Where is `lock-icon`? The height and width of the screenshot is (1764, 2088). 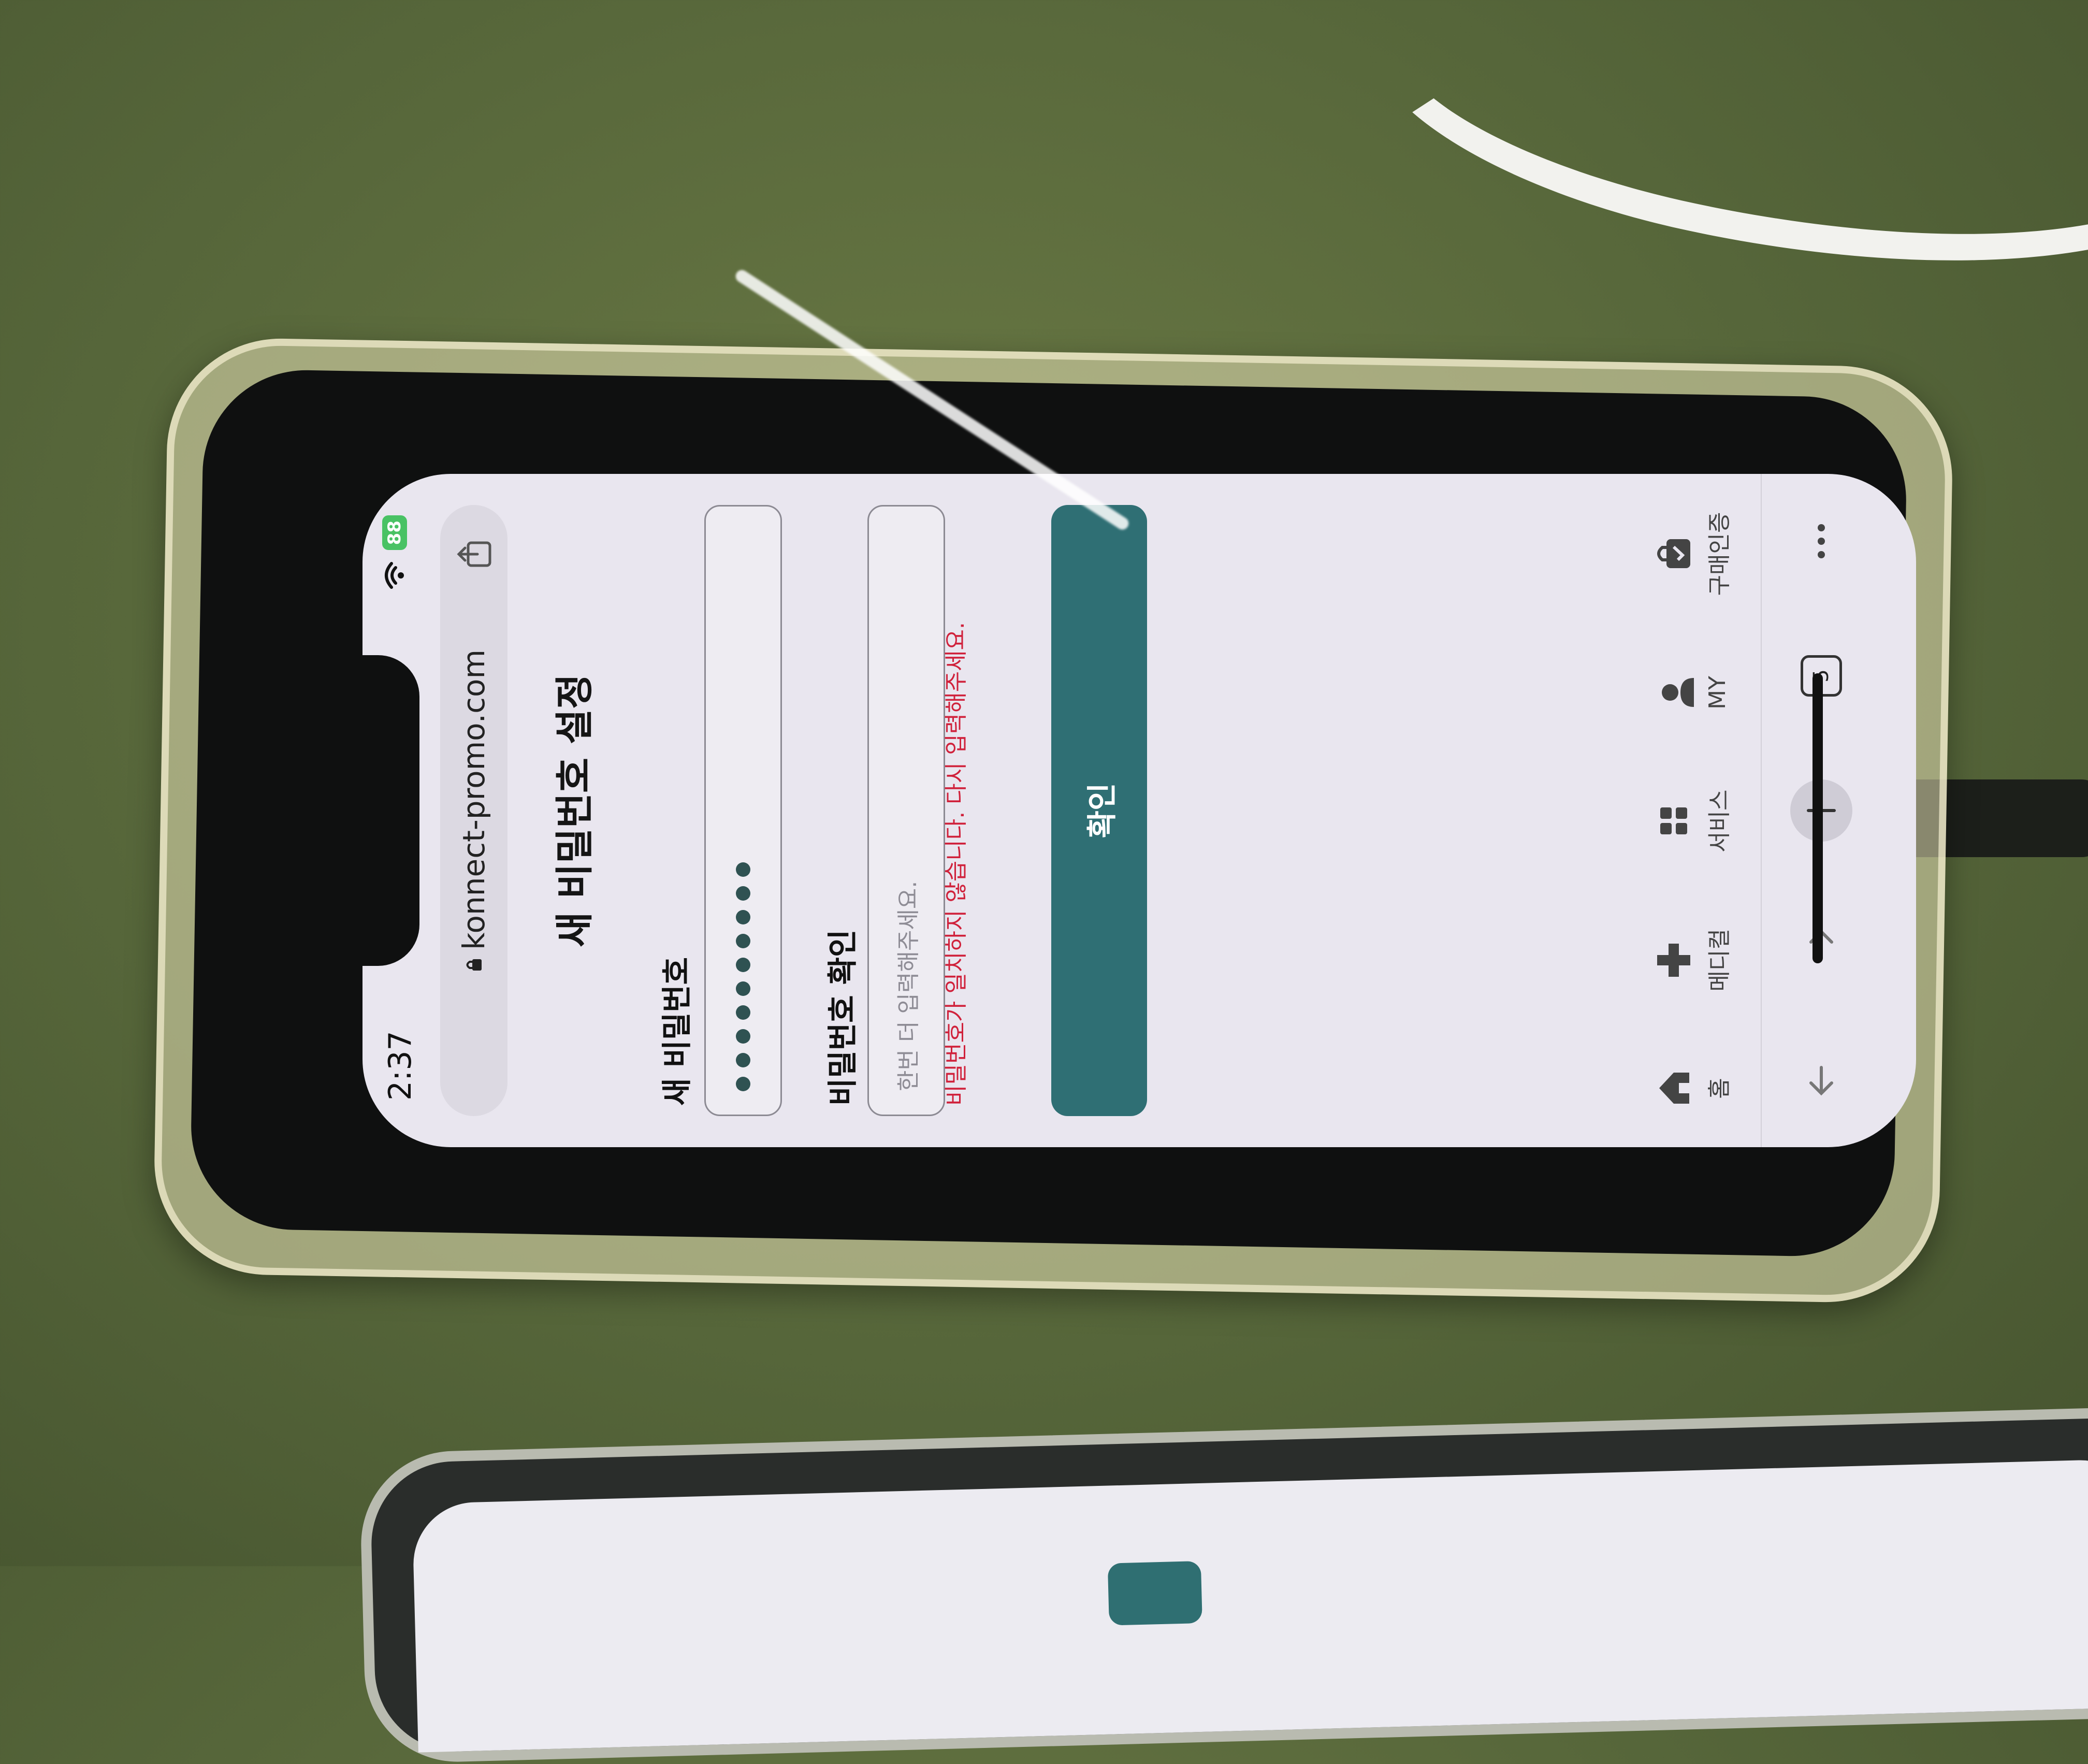 lock-icon is located at coordinates (474, 965).